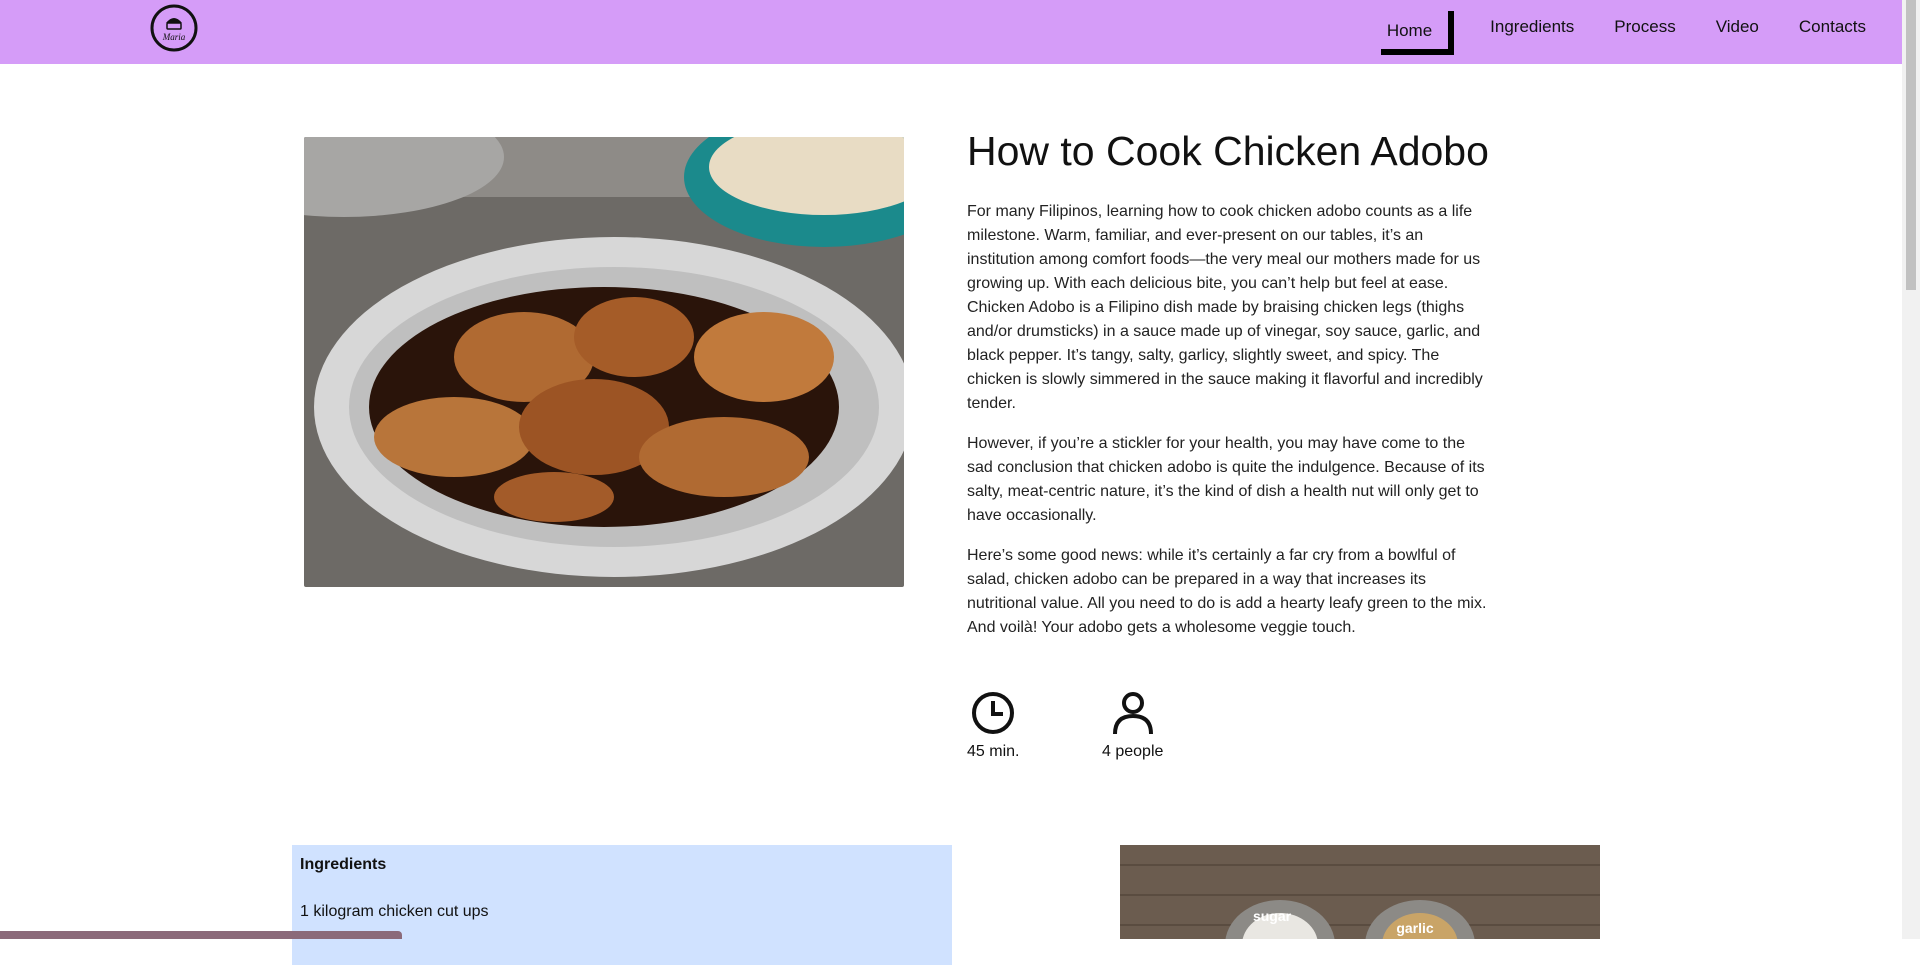  Describe the element at coordinates (604, 362) in the screenshot. I see `chicken-adobo-image` at that location.